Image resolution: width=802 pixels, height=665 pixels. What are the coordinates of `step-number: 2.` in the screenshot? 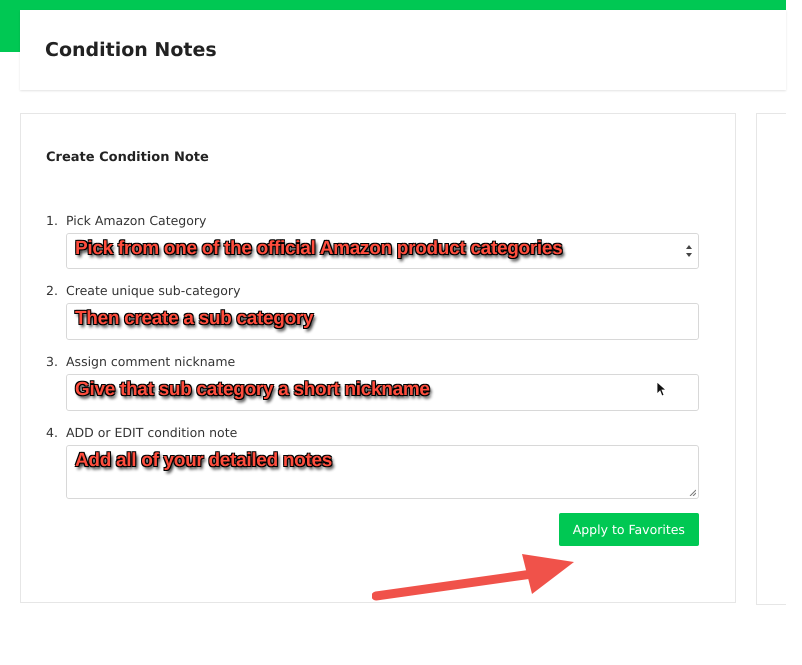 It's located at (52, 291).